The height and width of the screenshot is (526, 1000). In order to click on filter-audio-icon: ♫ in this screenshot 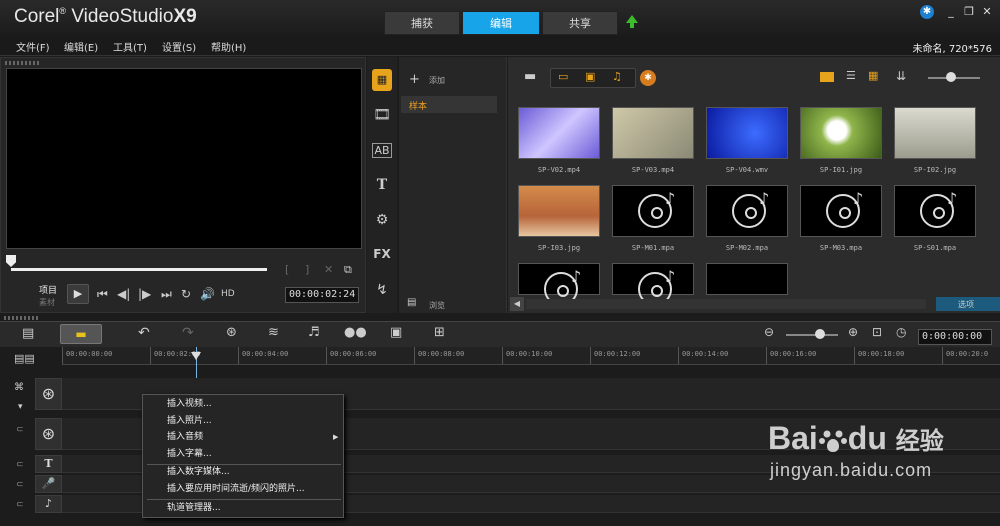, I will do `click(617, 76)`.